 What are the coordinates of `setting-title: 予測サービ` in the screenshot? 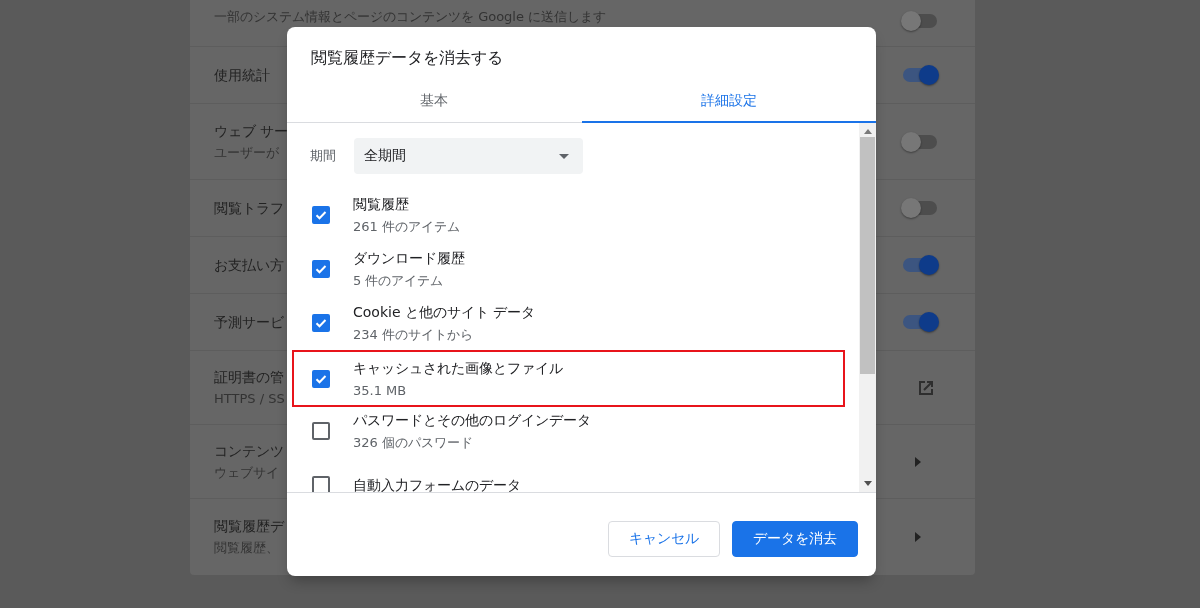 It's located at (249, 322).